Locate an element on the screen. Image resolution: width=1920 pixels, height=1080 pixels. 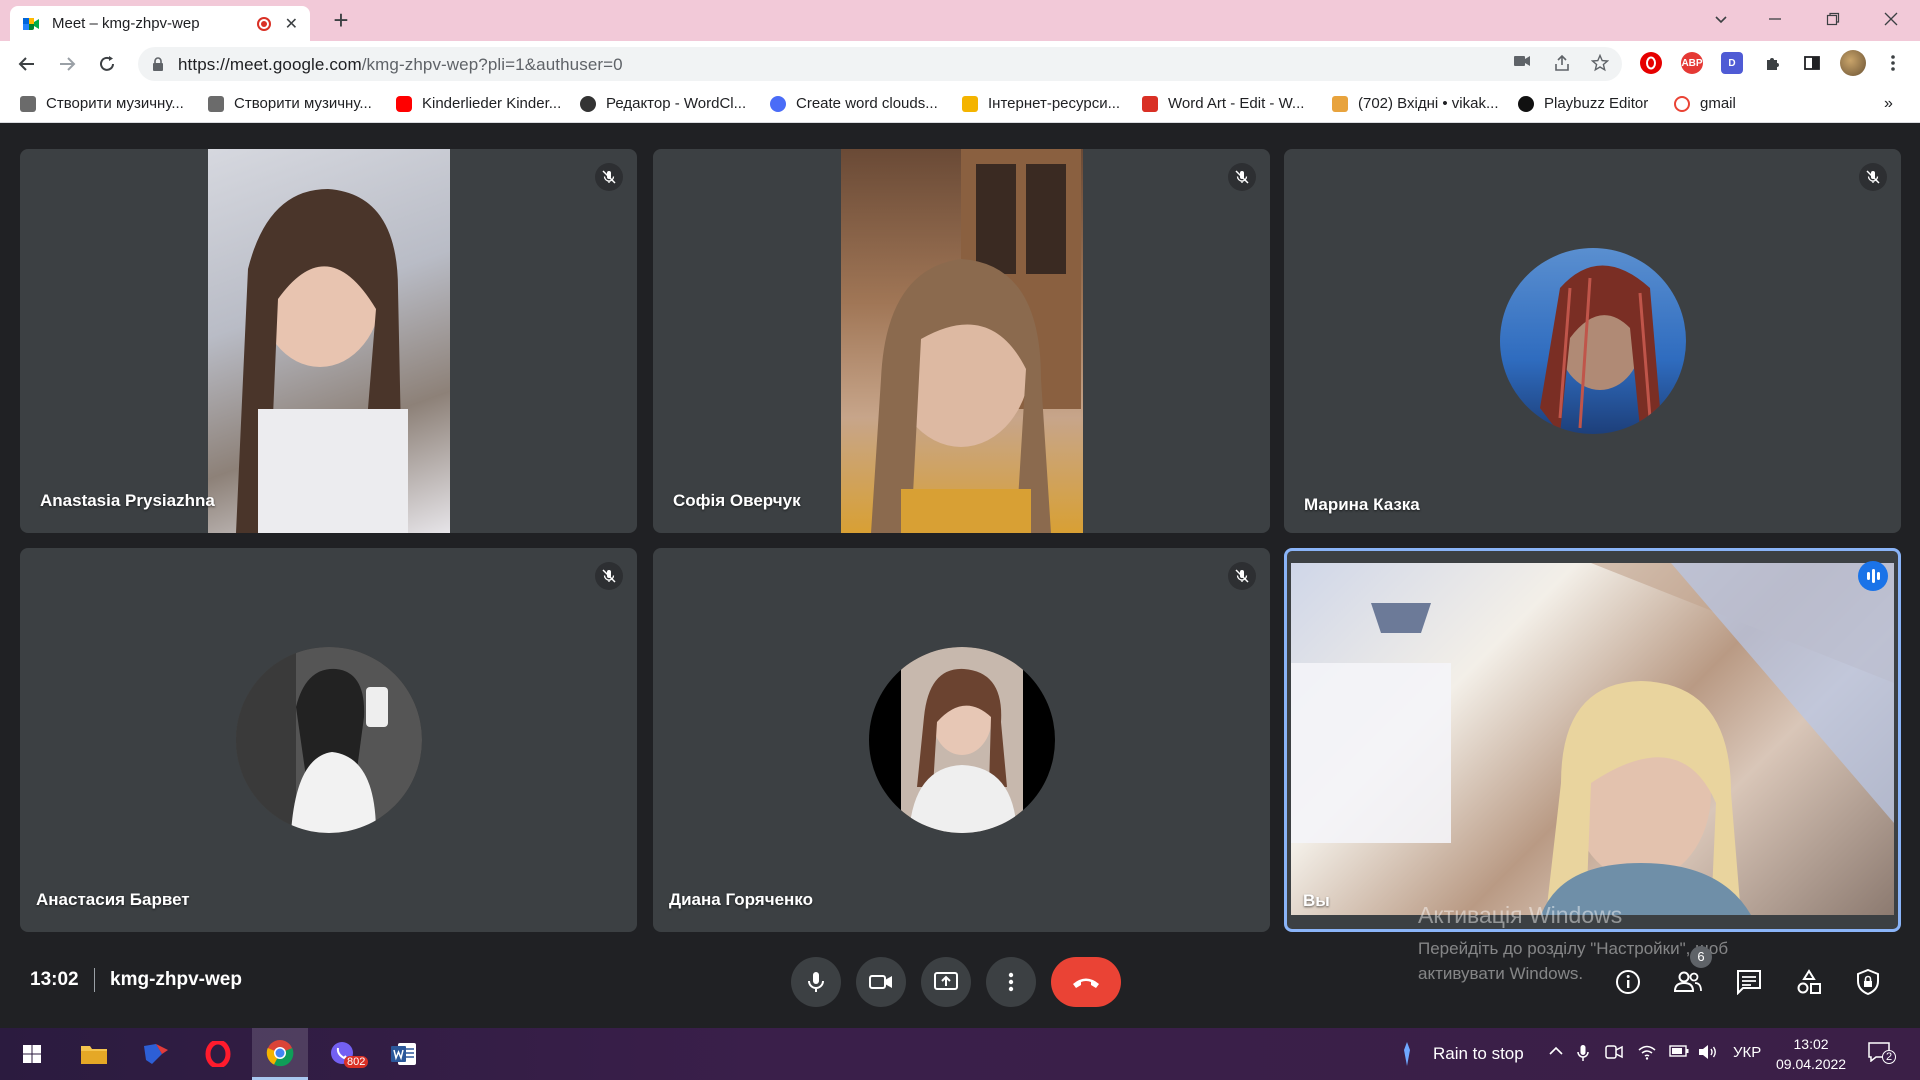
chrome-icon is located at coordinates (280, 1052).